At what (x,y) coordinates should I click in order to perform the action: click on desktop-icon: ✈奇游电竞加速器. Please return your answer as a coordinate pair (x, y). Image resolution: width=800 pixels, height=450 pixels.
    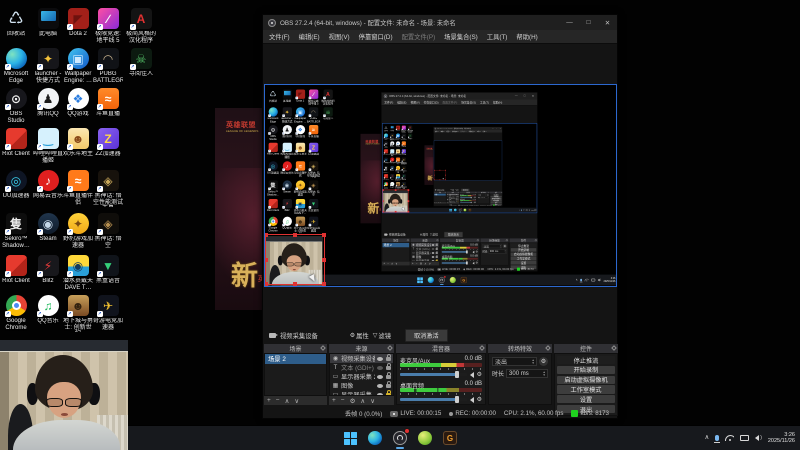
    Looking at the image, I should click on (108, 313).